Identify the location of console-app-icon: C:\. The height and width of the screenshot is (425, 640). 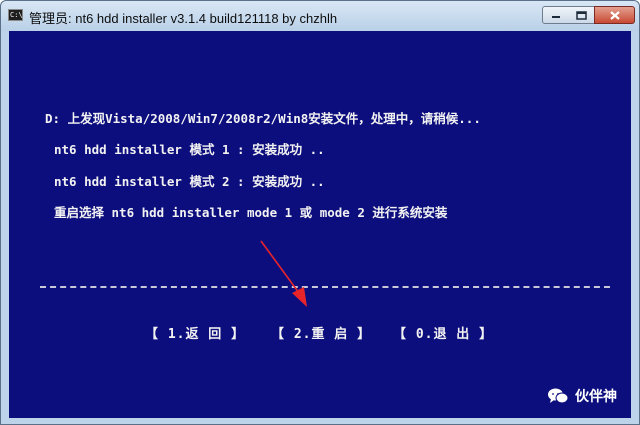
(15, 15).